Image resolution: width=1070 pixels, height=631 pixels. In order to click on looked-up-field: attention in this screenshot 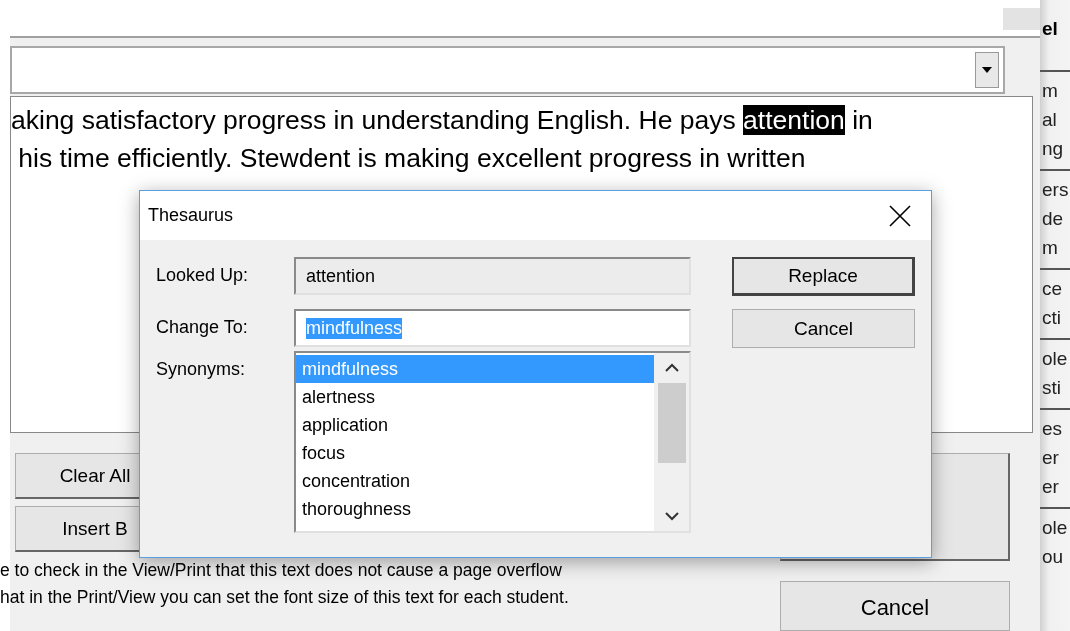, I will do `click(492, 276)`.